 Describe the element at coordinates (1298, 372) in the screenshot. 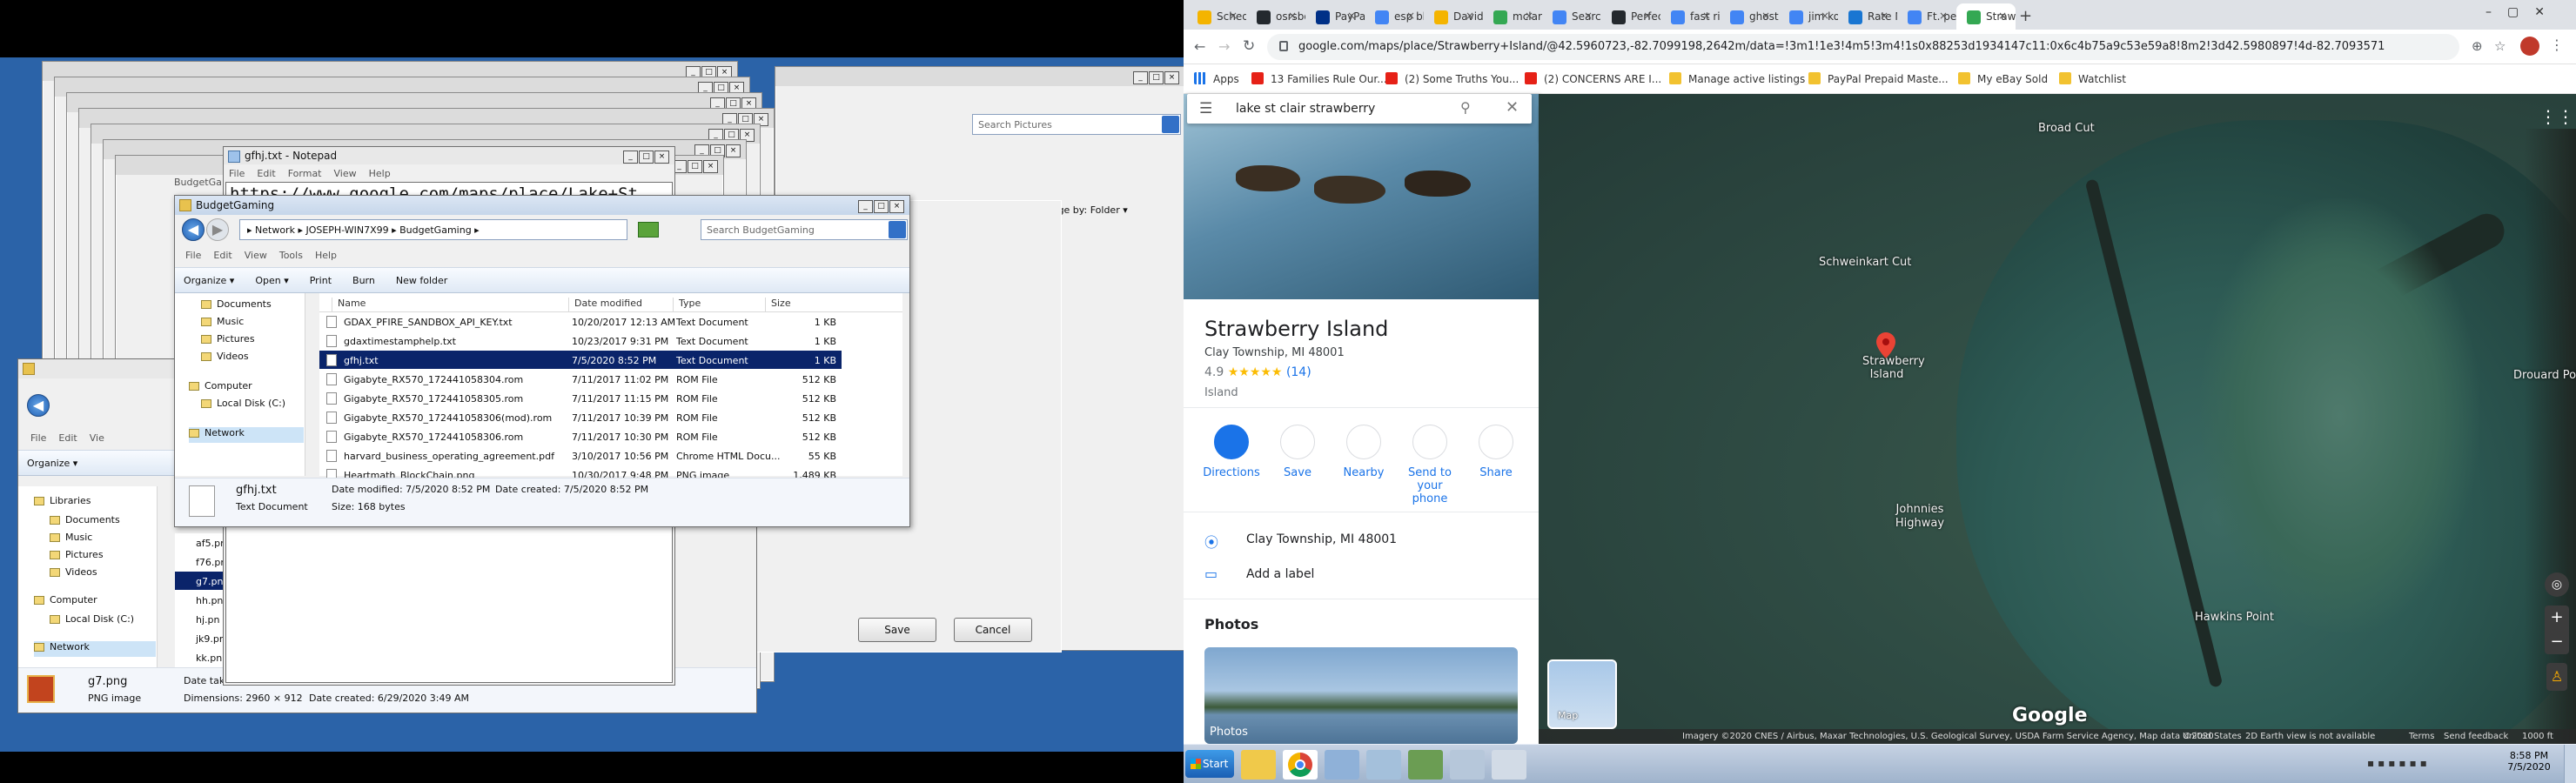

I see `review-count-link: (14)` at that location.